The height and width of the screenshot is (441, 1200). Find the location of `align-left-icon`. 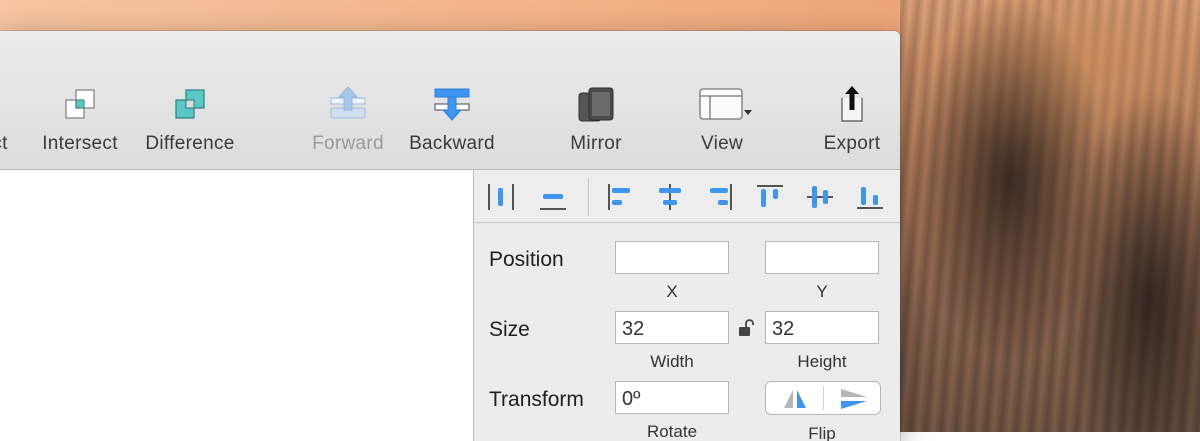

align-left-icon is located at coordinates (620, 197).